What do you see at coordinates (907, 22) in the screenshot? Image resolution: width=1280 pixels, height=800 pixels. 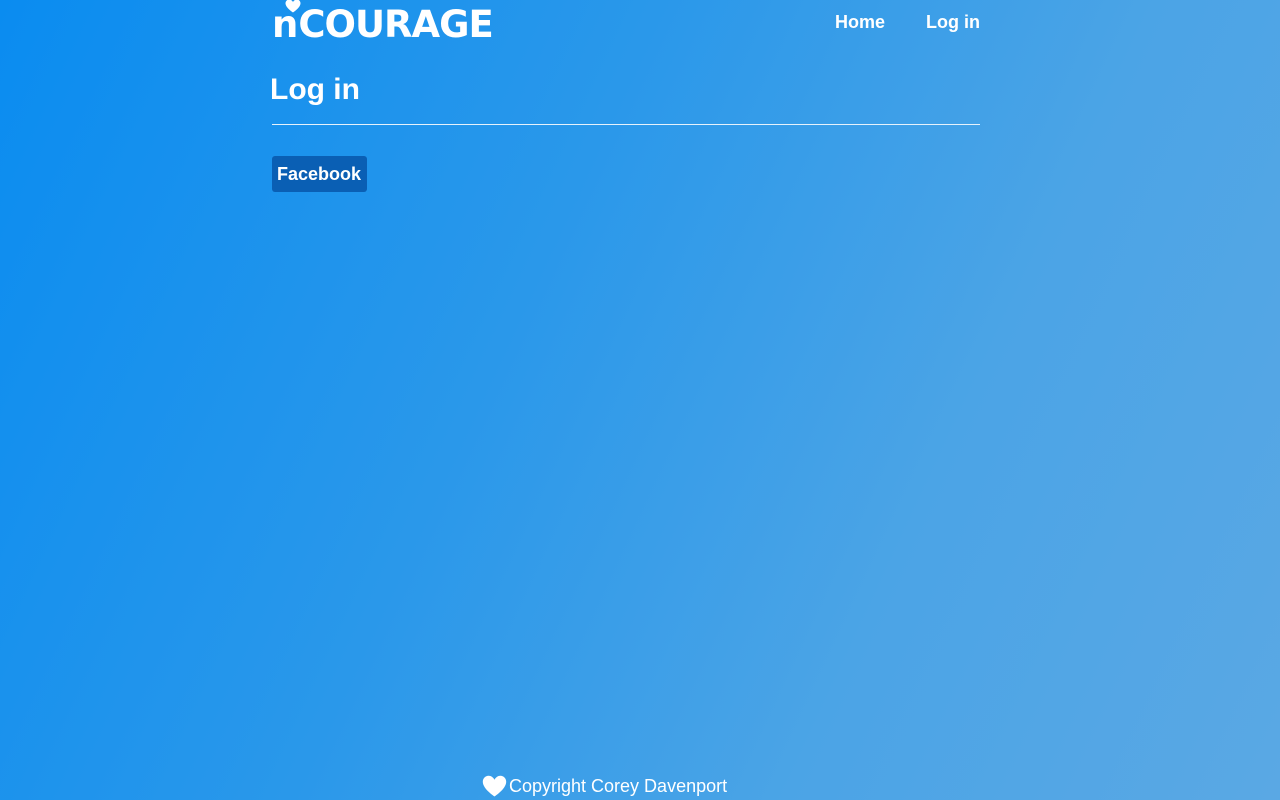 I see `main-nav: Home Log in` at bounding box center [907, 22].